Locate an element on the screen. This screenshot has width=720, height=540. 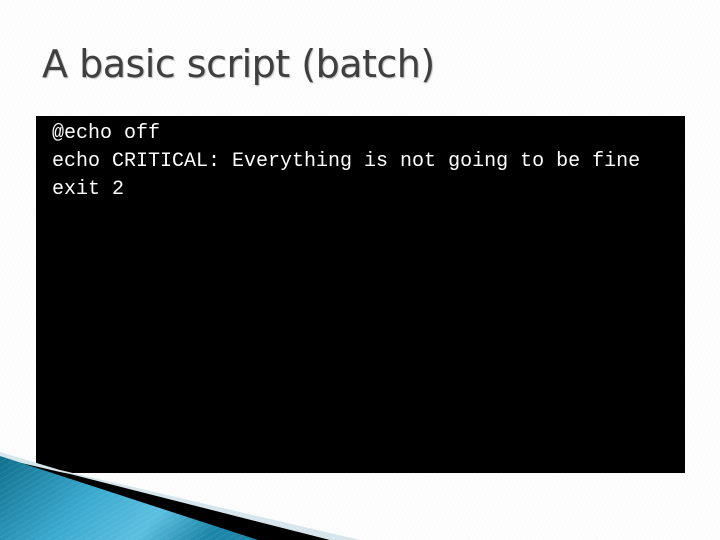
code-line: exit 2 is located at coordinates (88, 189).